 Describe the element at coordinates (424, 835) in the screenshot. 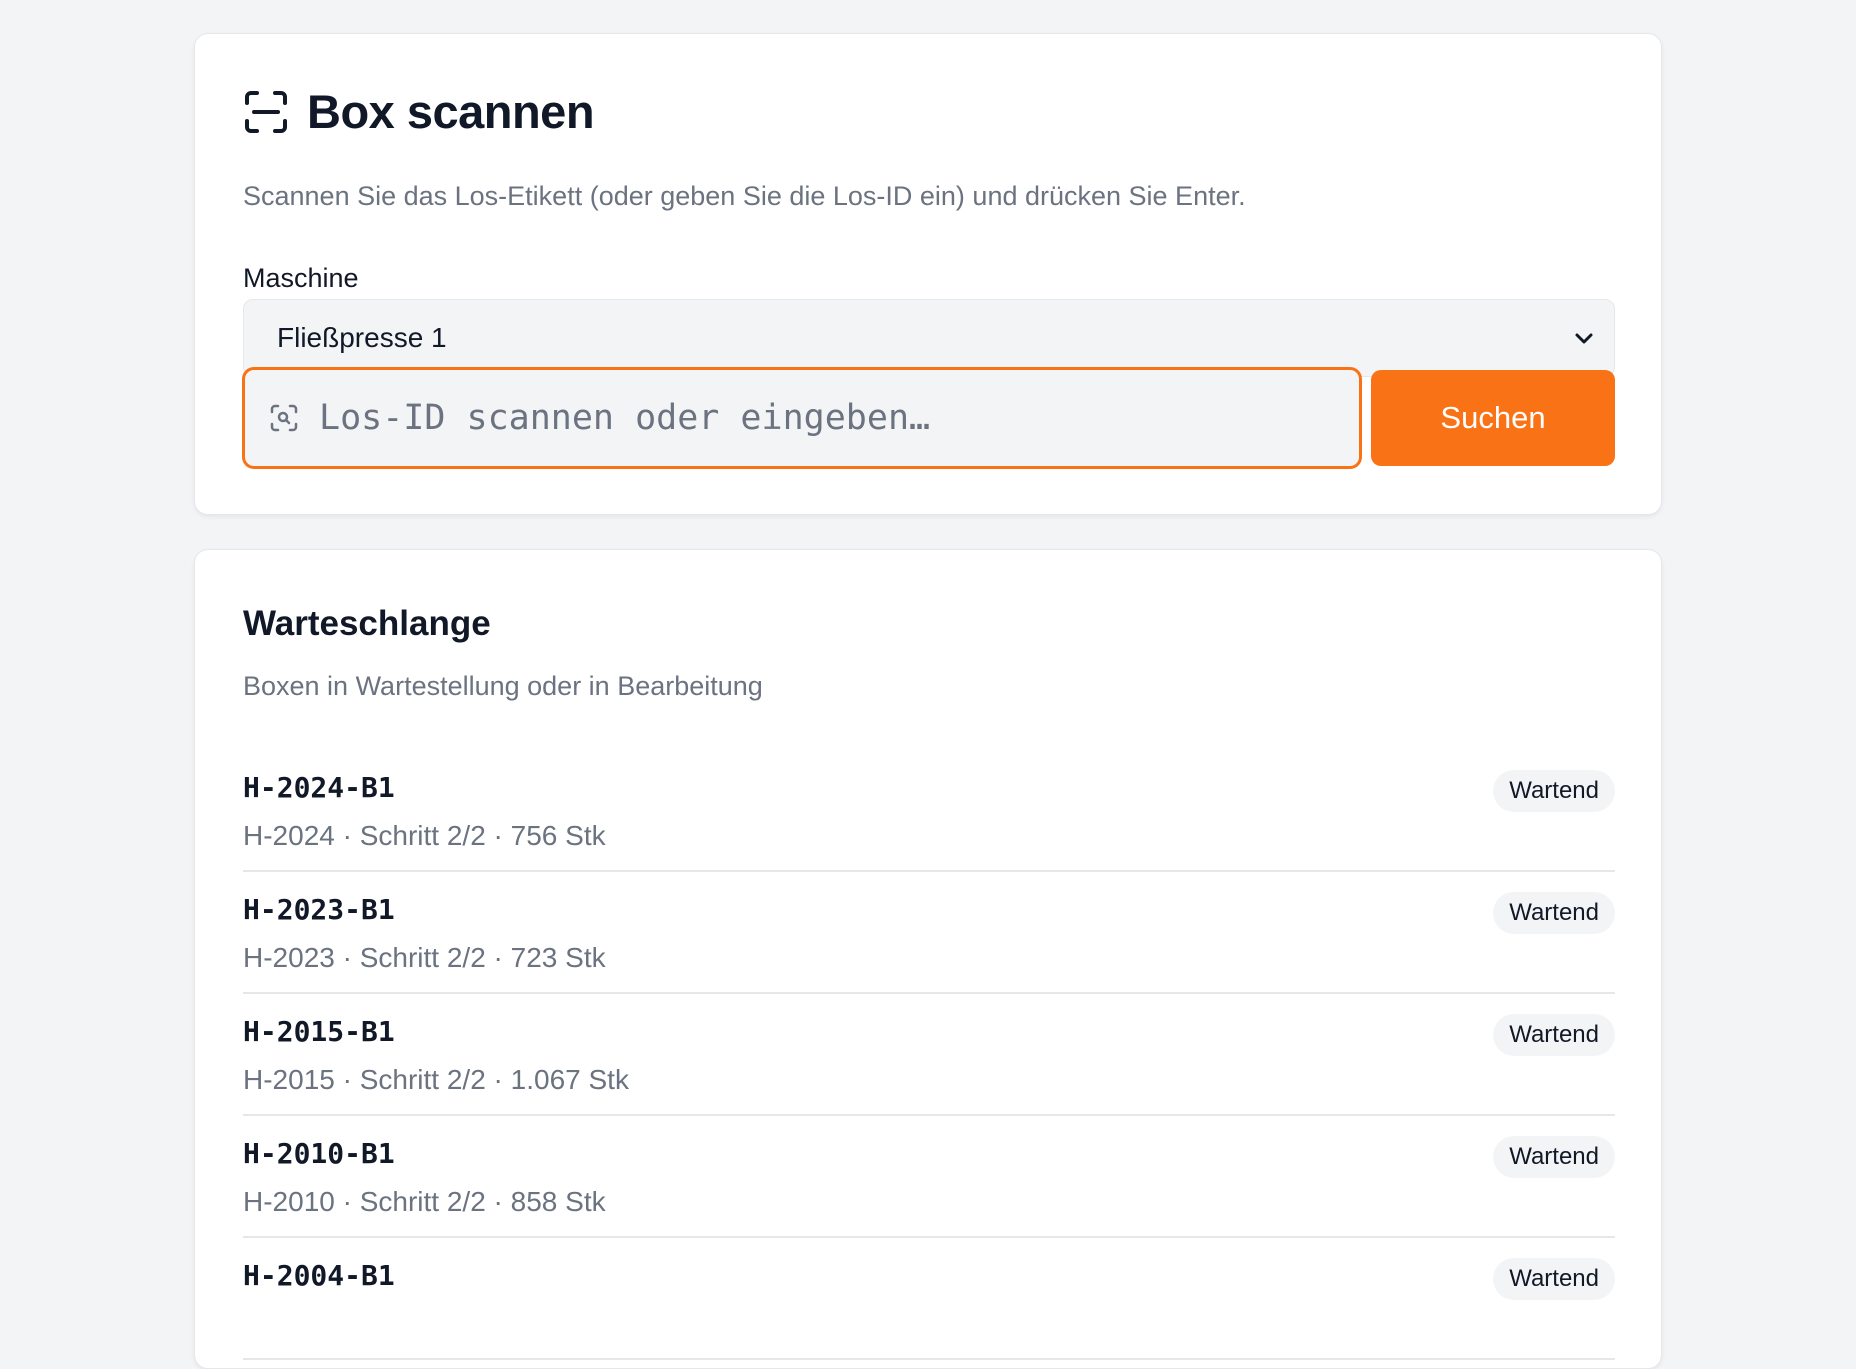

I see `box-meta: H-2024 · Schritt 2/2 · 756 Stk` at that location.